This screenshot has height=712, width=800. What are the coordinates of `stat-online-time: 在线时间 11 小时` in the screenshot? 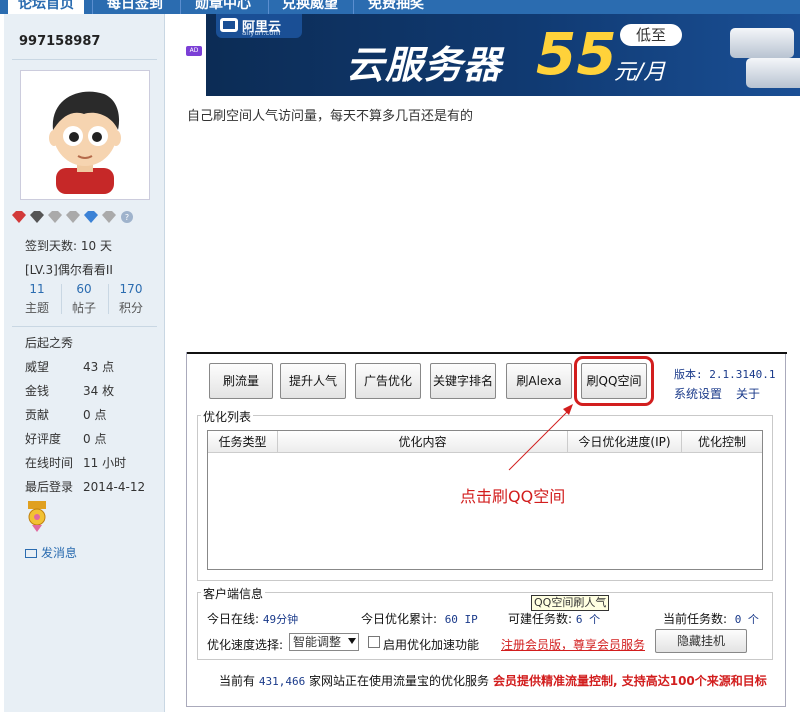 It's located at (76, 463).